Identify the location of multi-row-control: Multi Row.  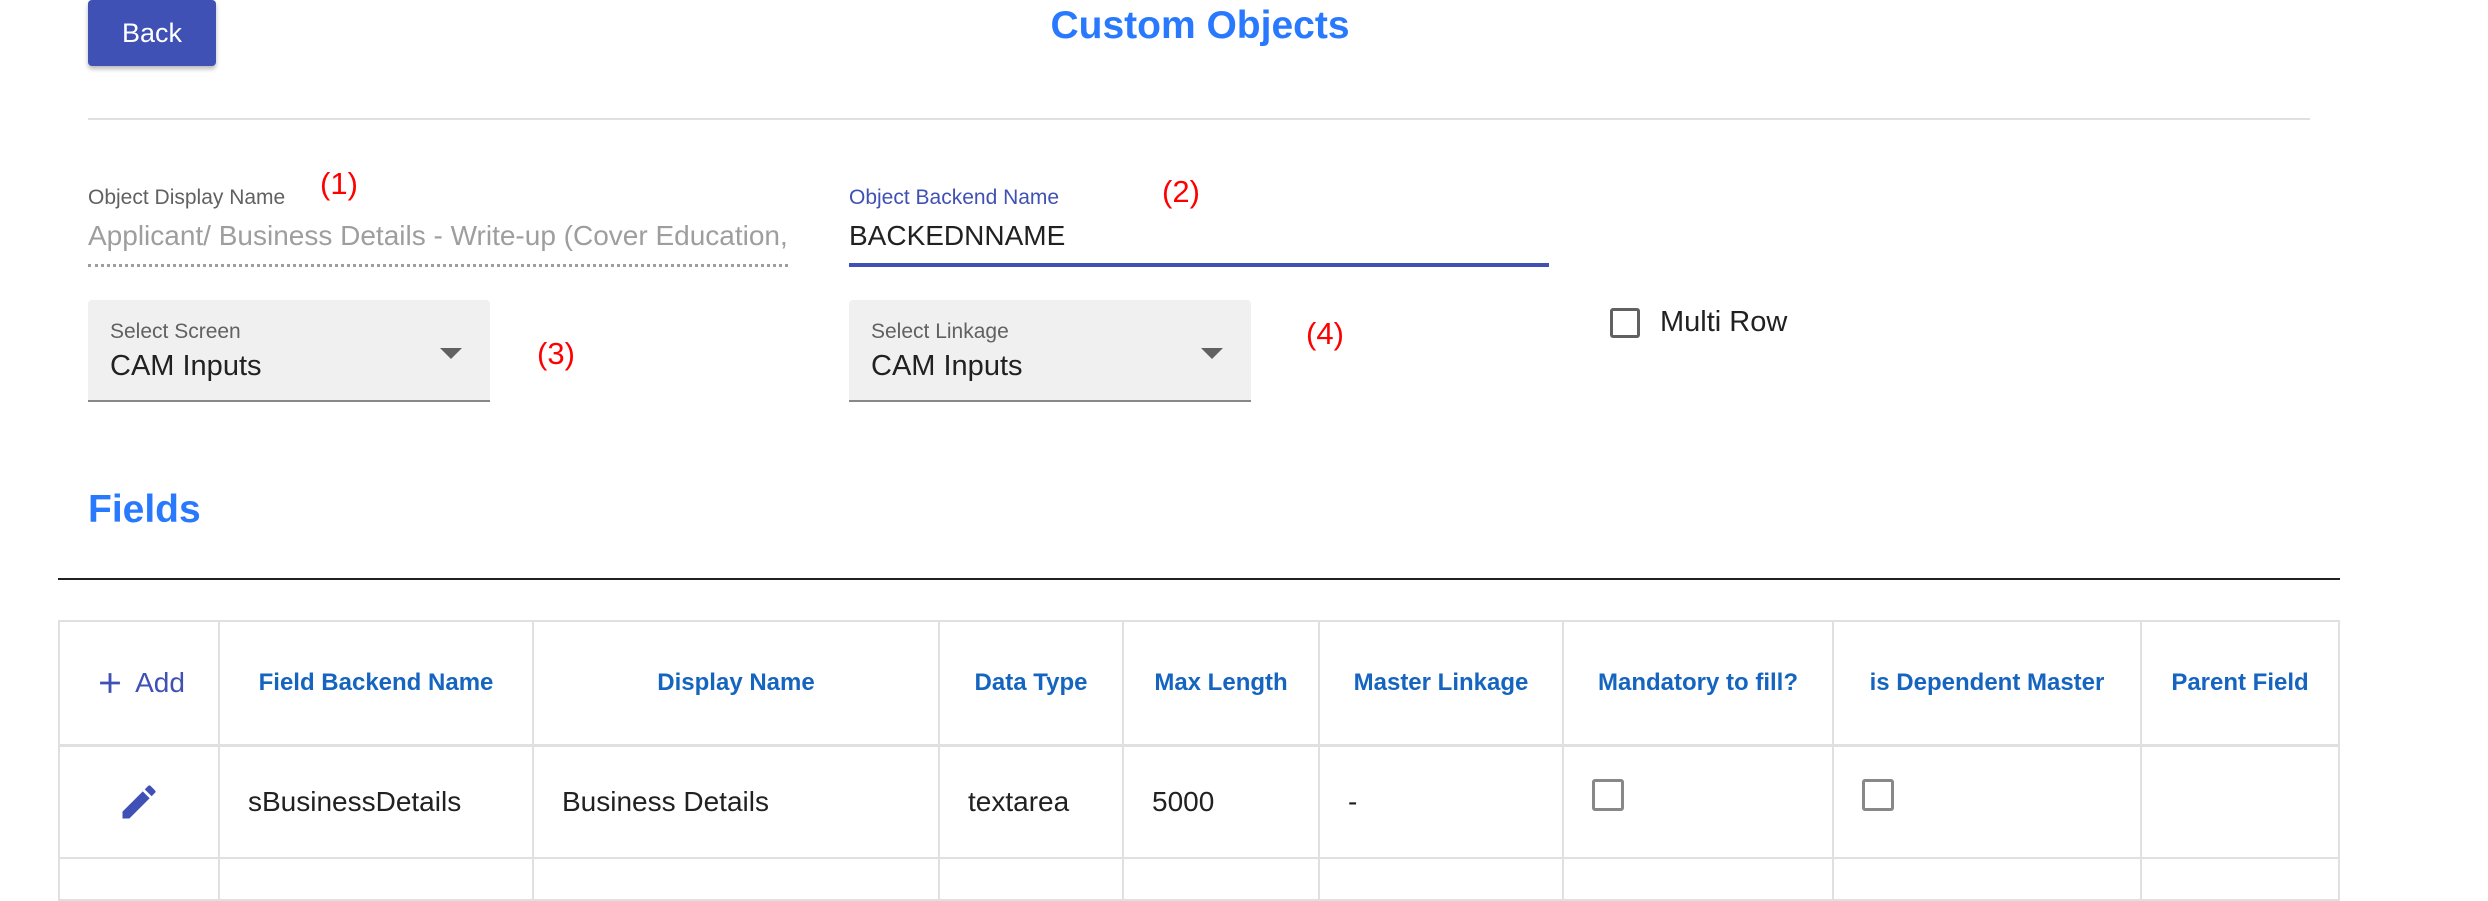
(1698, 322).